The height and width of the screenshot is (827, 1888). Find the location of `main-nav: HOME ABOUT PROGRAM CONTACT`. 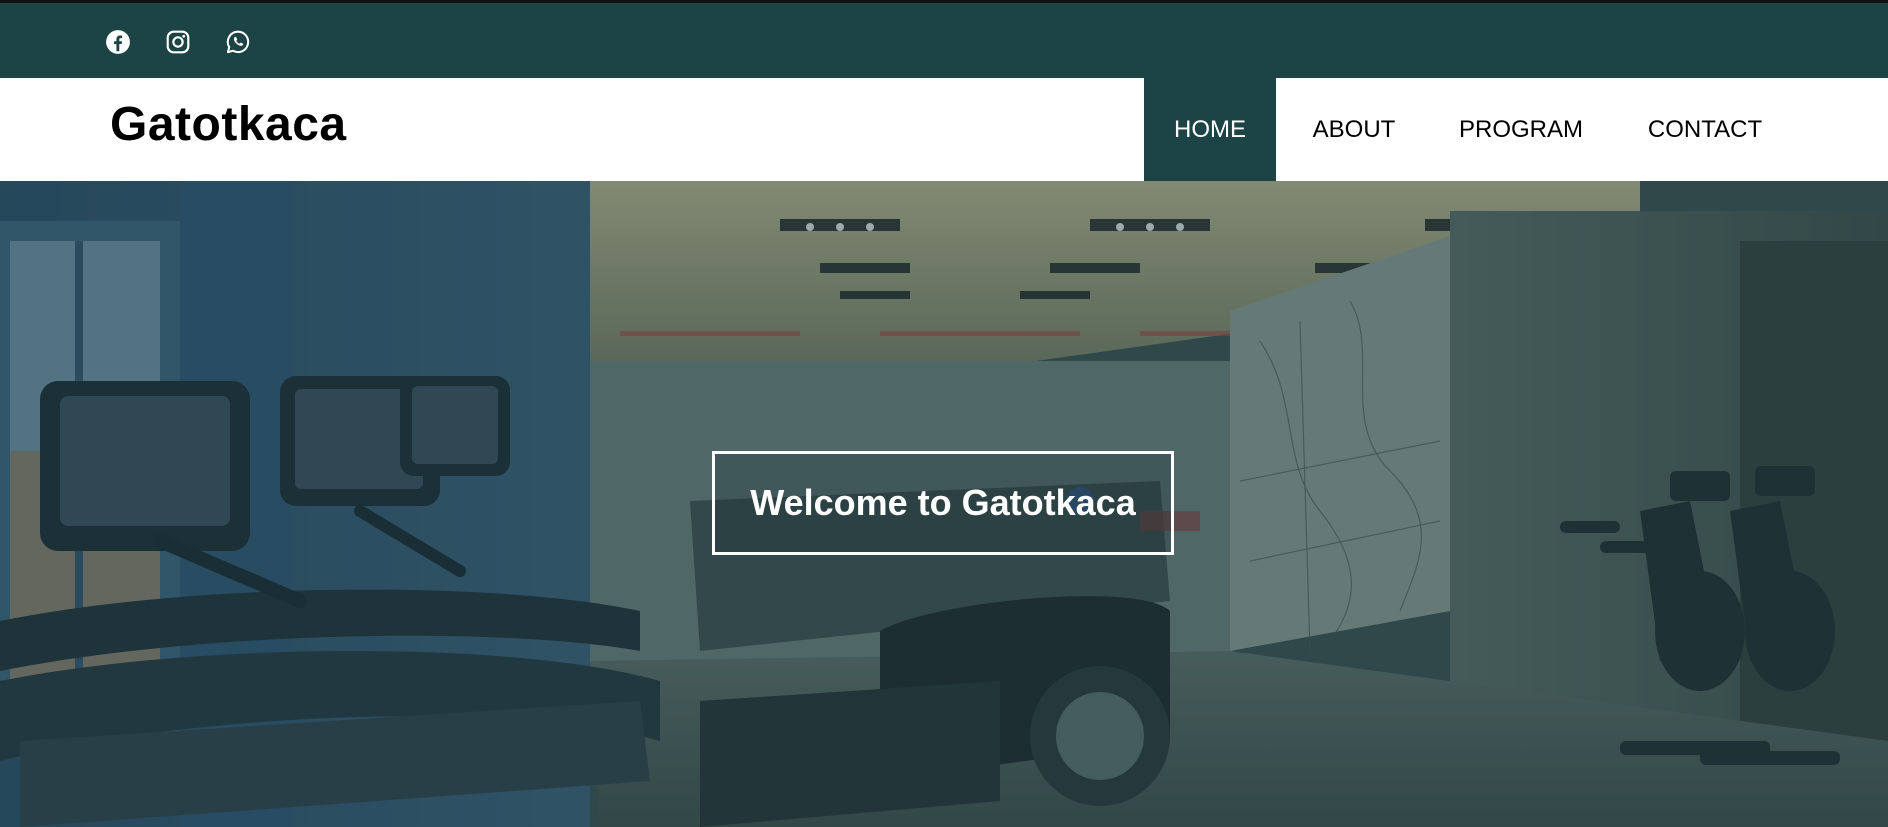

main-nav: HOME ABOUT PROGRAM CONTACT is located at coordinates (1472, 129).